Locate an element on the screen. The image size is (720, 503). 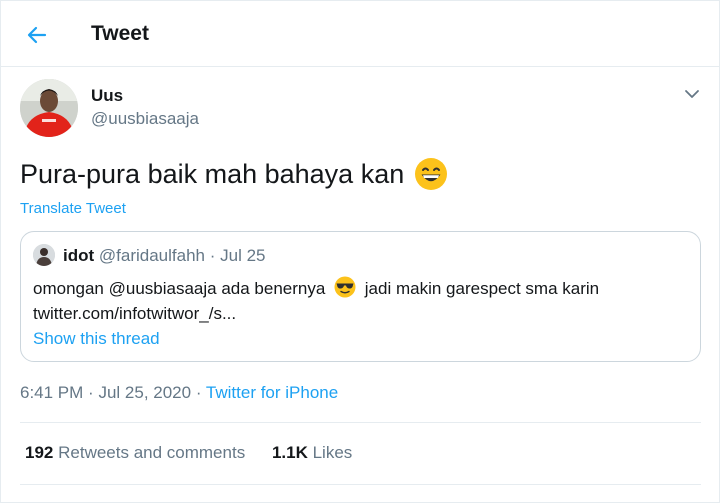
quoted-display-name: idot is located at coordinates (79, 255).